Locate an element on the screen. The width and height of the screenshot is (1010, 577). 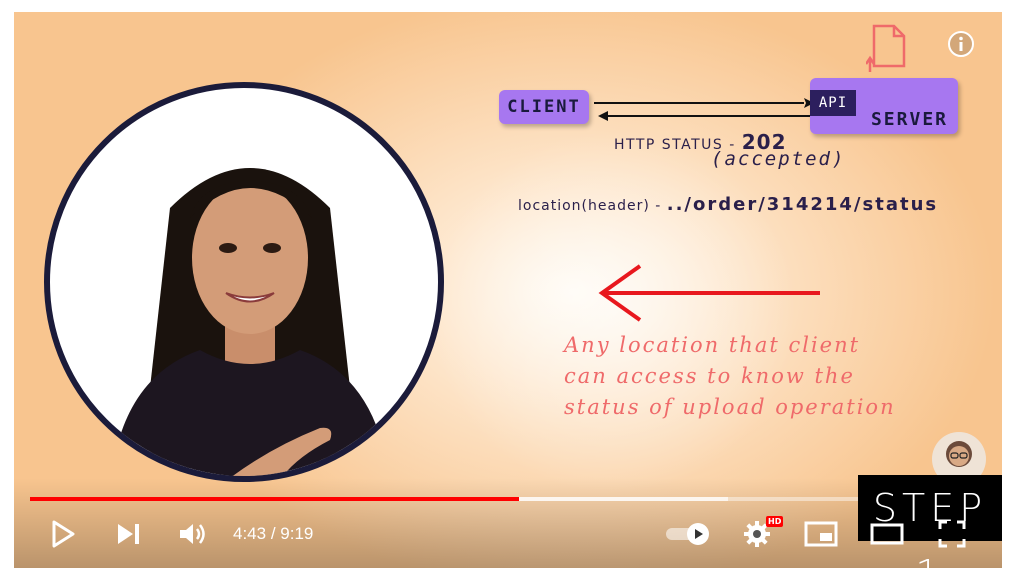
client-box: CLIENT is located at coordinates (544, 107).